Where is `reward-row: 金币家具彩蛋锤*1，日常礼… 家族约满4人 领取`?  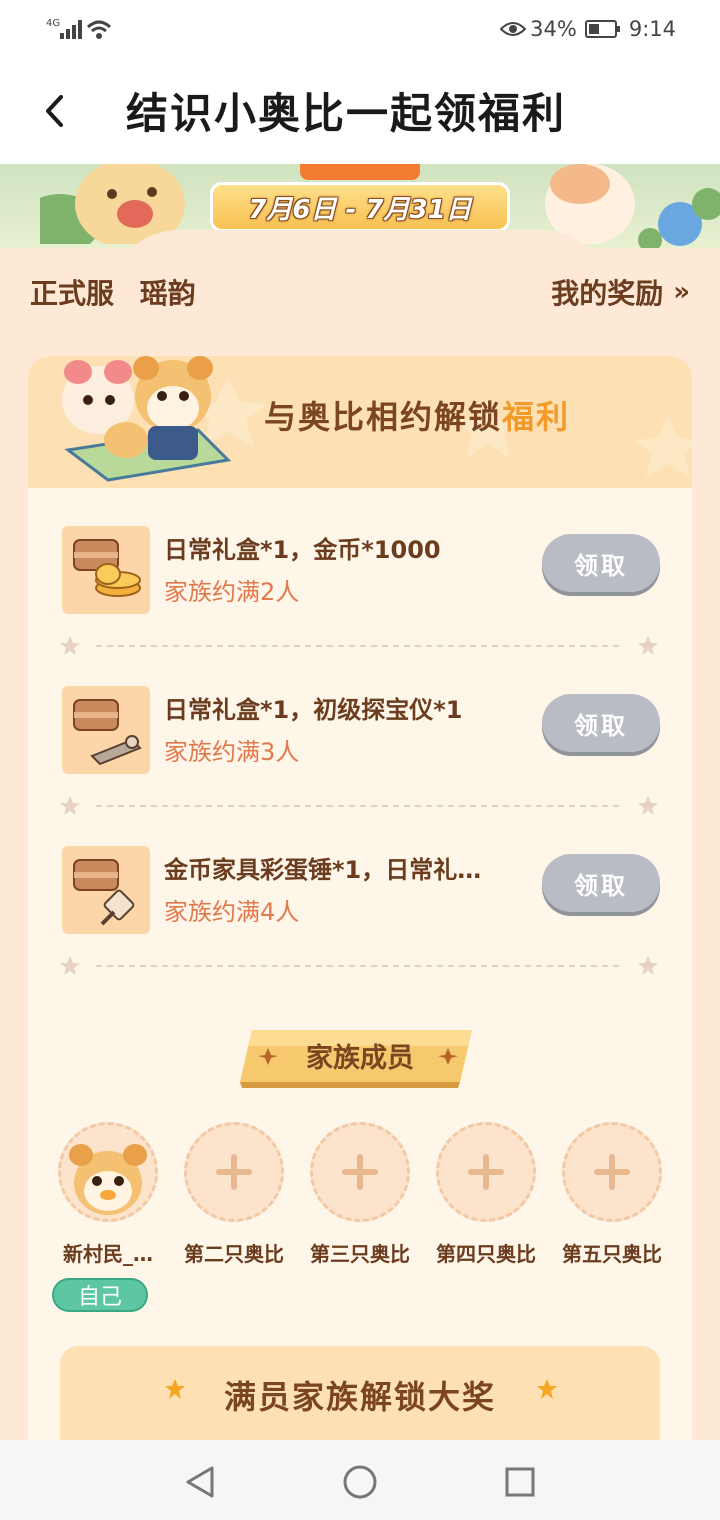 reward-row: 金币家具彩蛋锤*1，日常礼… 家族约满4人 领取 is located at coordinates (360, 906).